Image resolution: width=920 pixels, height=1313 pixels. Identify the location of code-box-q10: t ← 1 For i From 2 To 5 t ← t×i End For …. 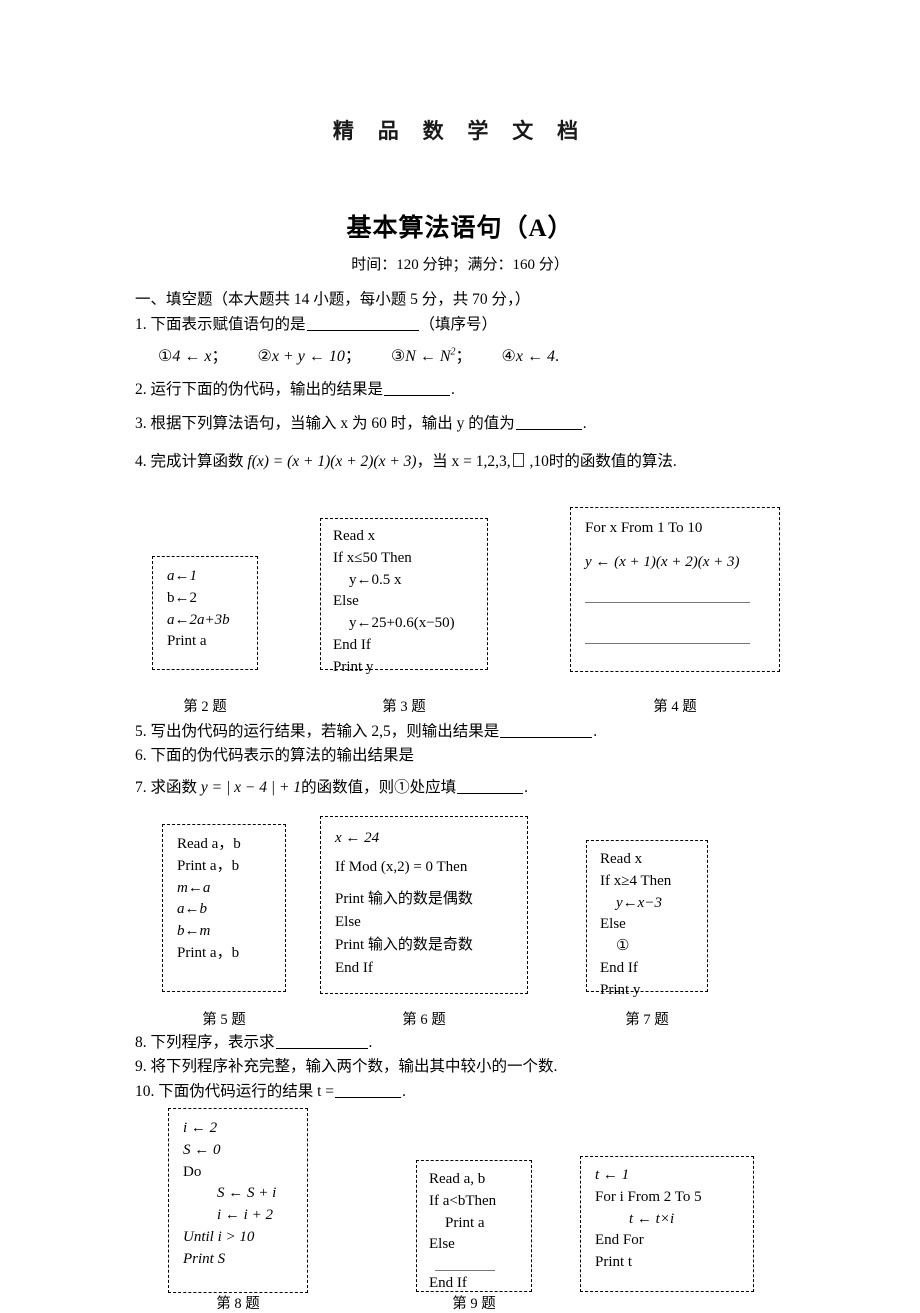
(667, 1224).